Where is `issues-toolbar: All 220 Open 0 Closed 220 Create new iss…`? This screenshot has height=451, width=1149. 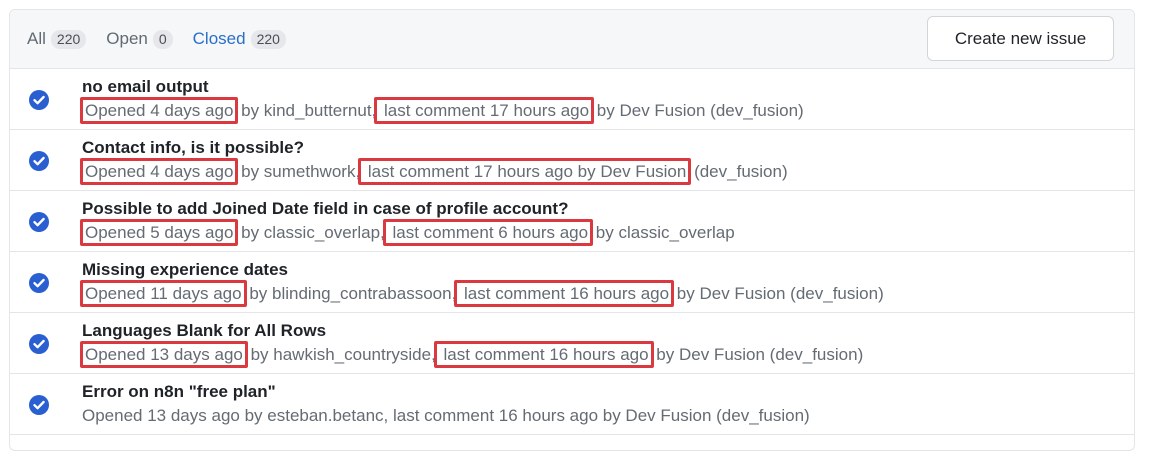 issues-toolbar: All 220 Open 0 Closed 220 Create new iss… is located at coordinates (572, 39).